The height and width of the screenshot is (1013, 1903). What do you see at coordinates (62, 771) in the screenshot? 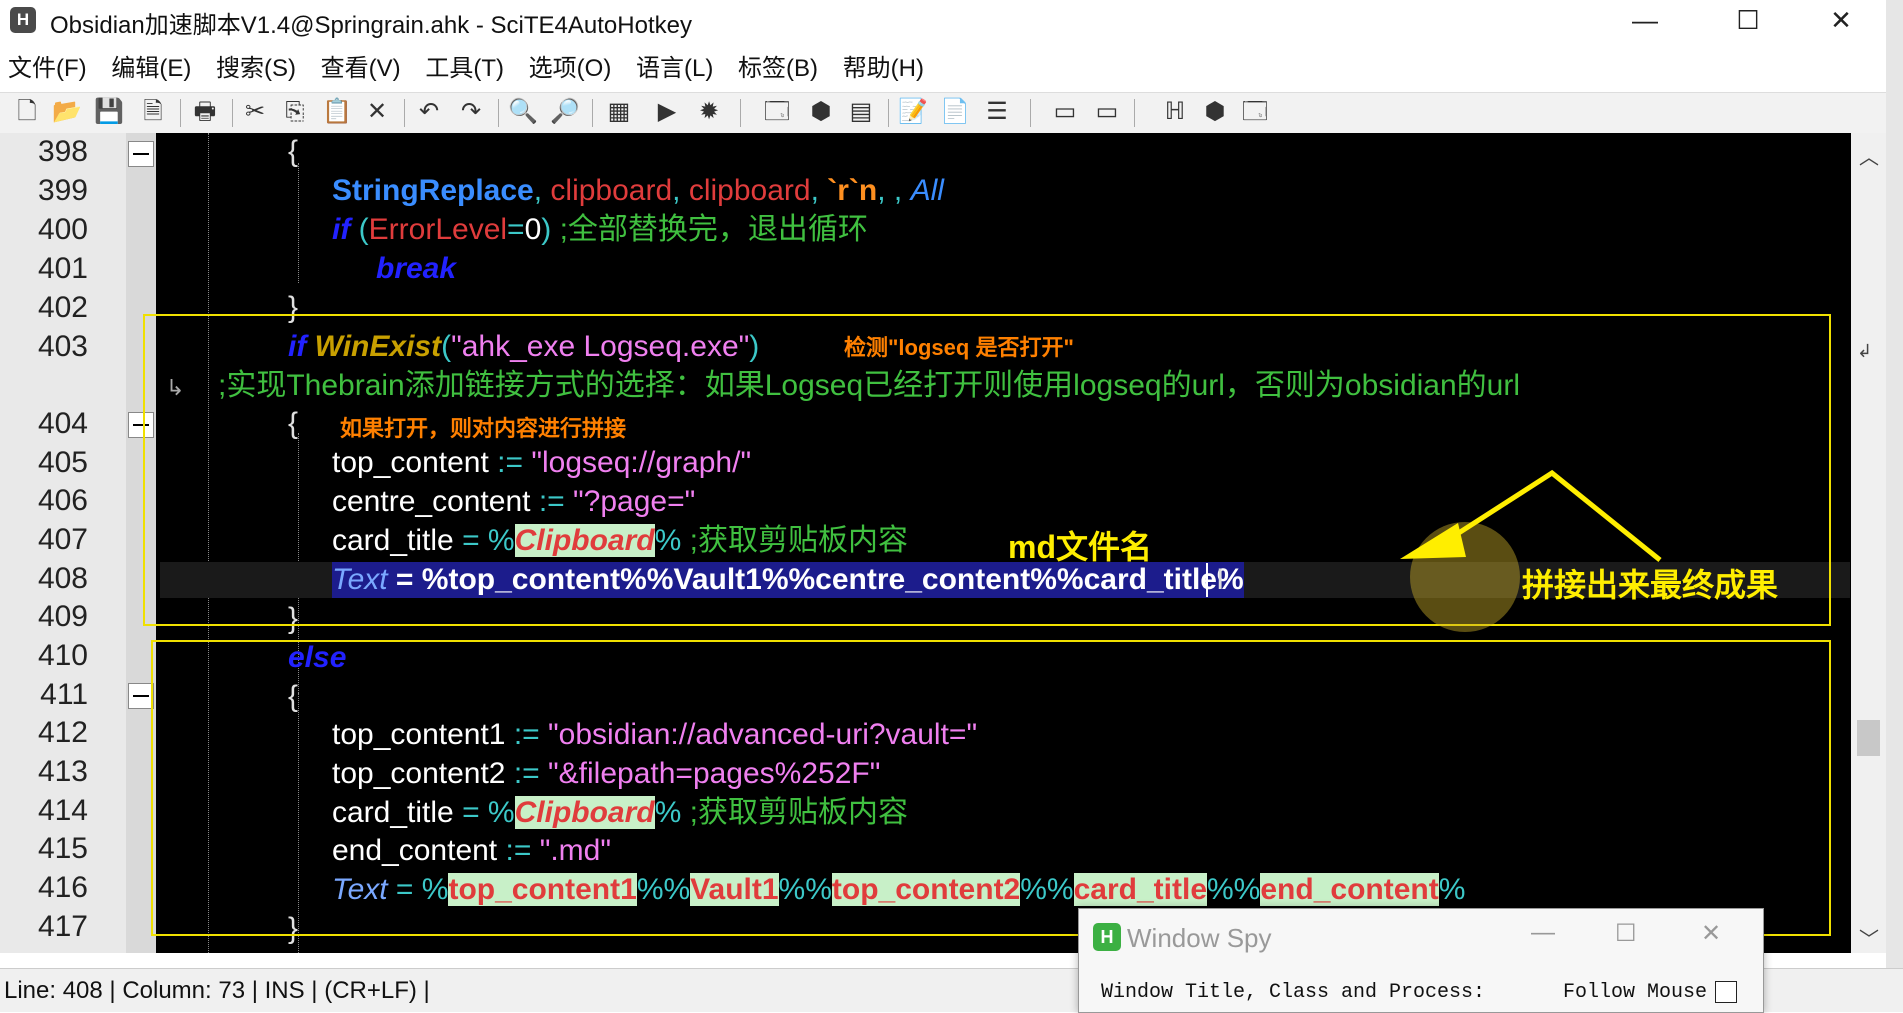
I see `line-number: 413` at bounding box center [62, 771].